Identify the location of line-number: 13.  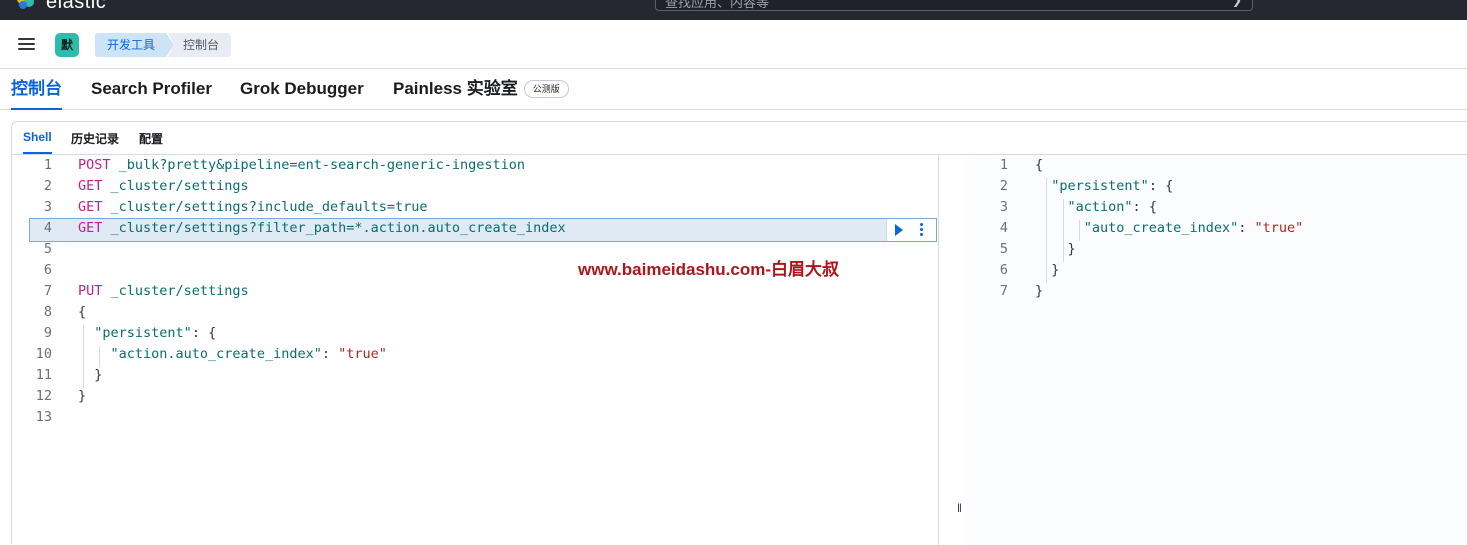
(43, 417).